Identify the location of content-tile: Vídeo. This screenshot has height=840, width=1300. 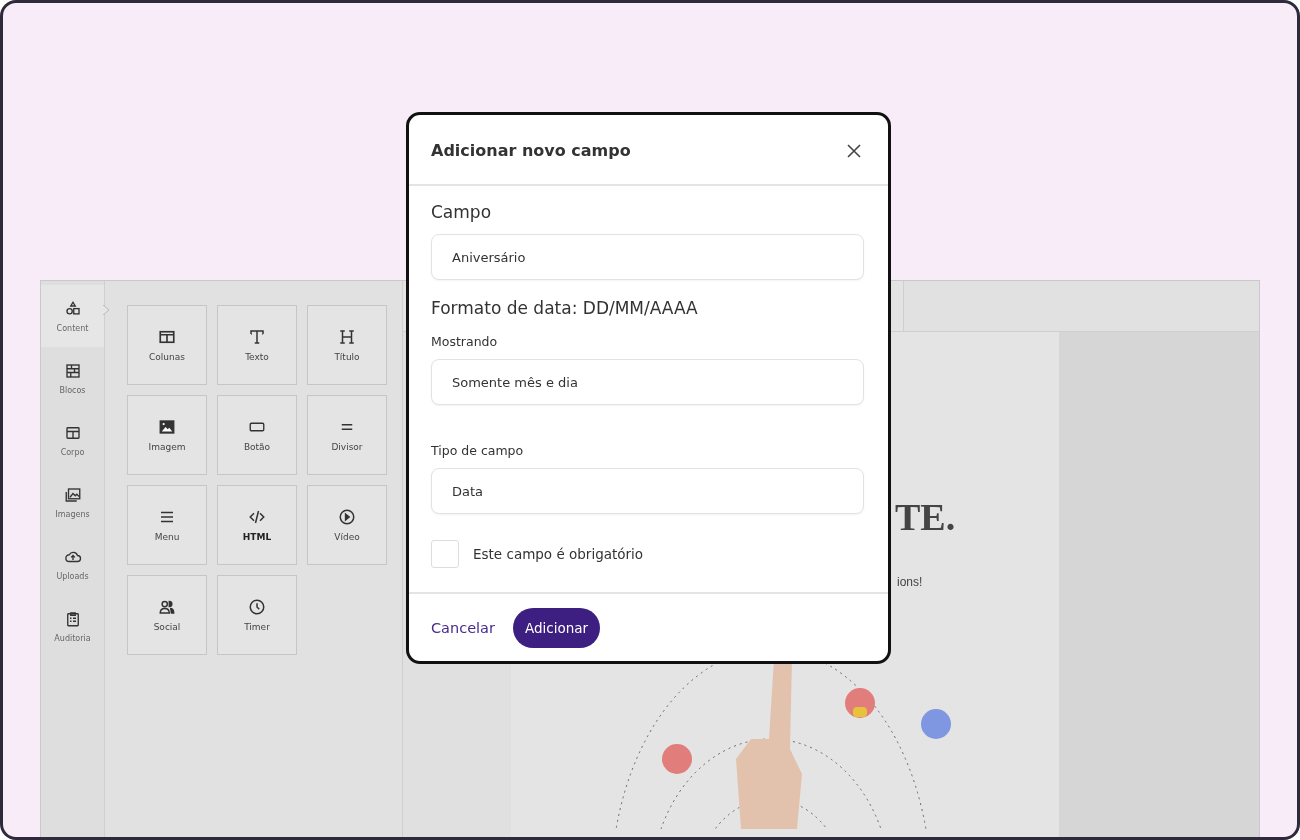
(347, 525).